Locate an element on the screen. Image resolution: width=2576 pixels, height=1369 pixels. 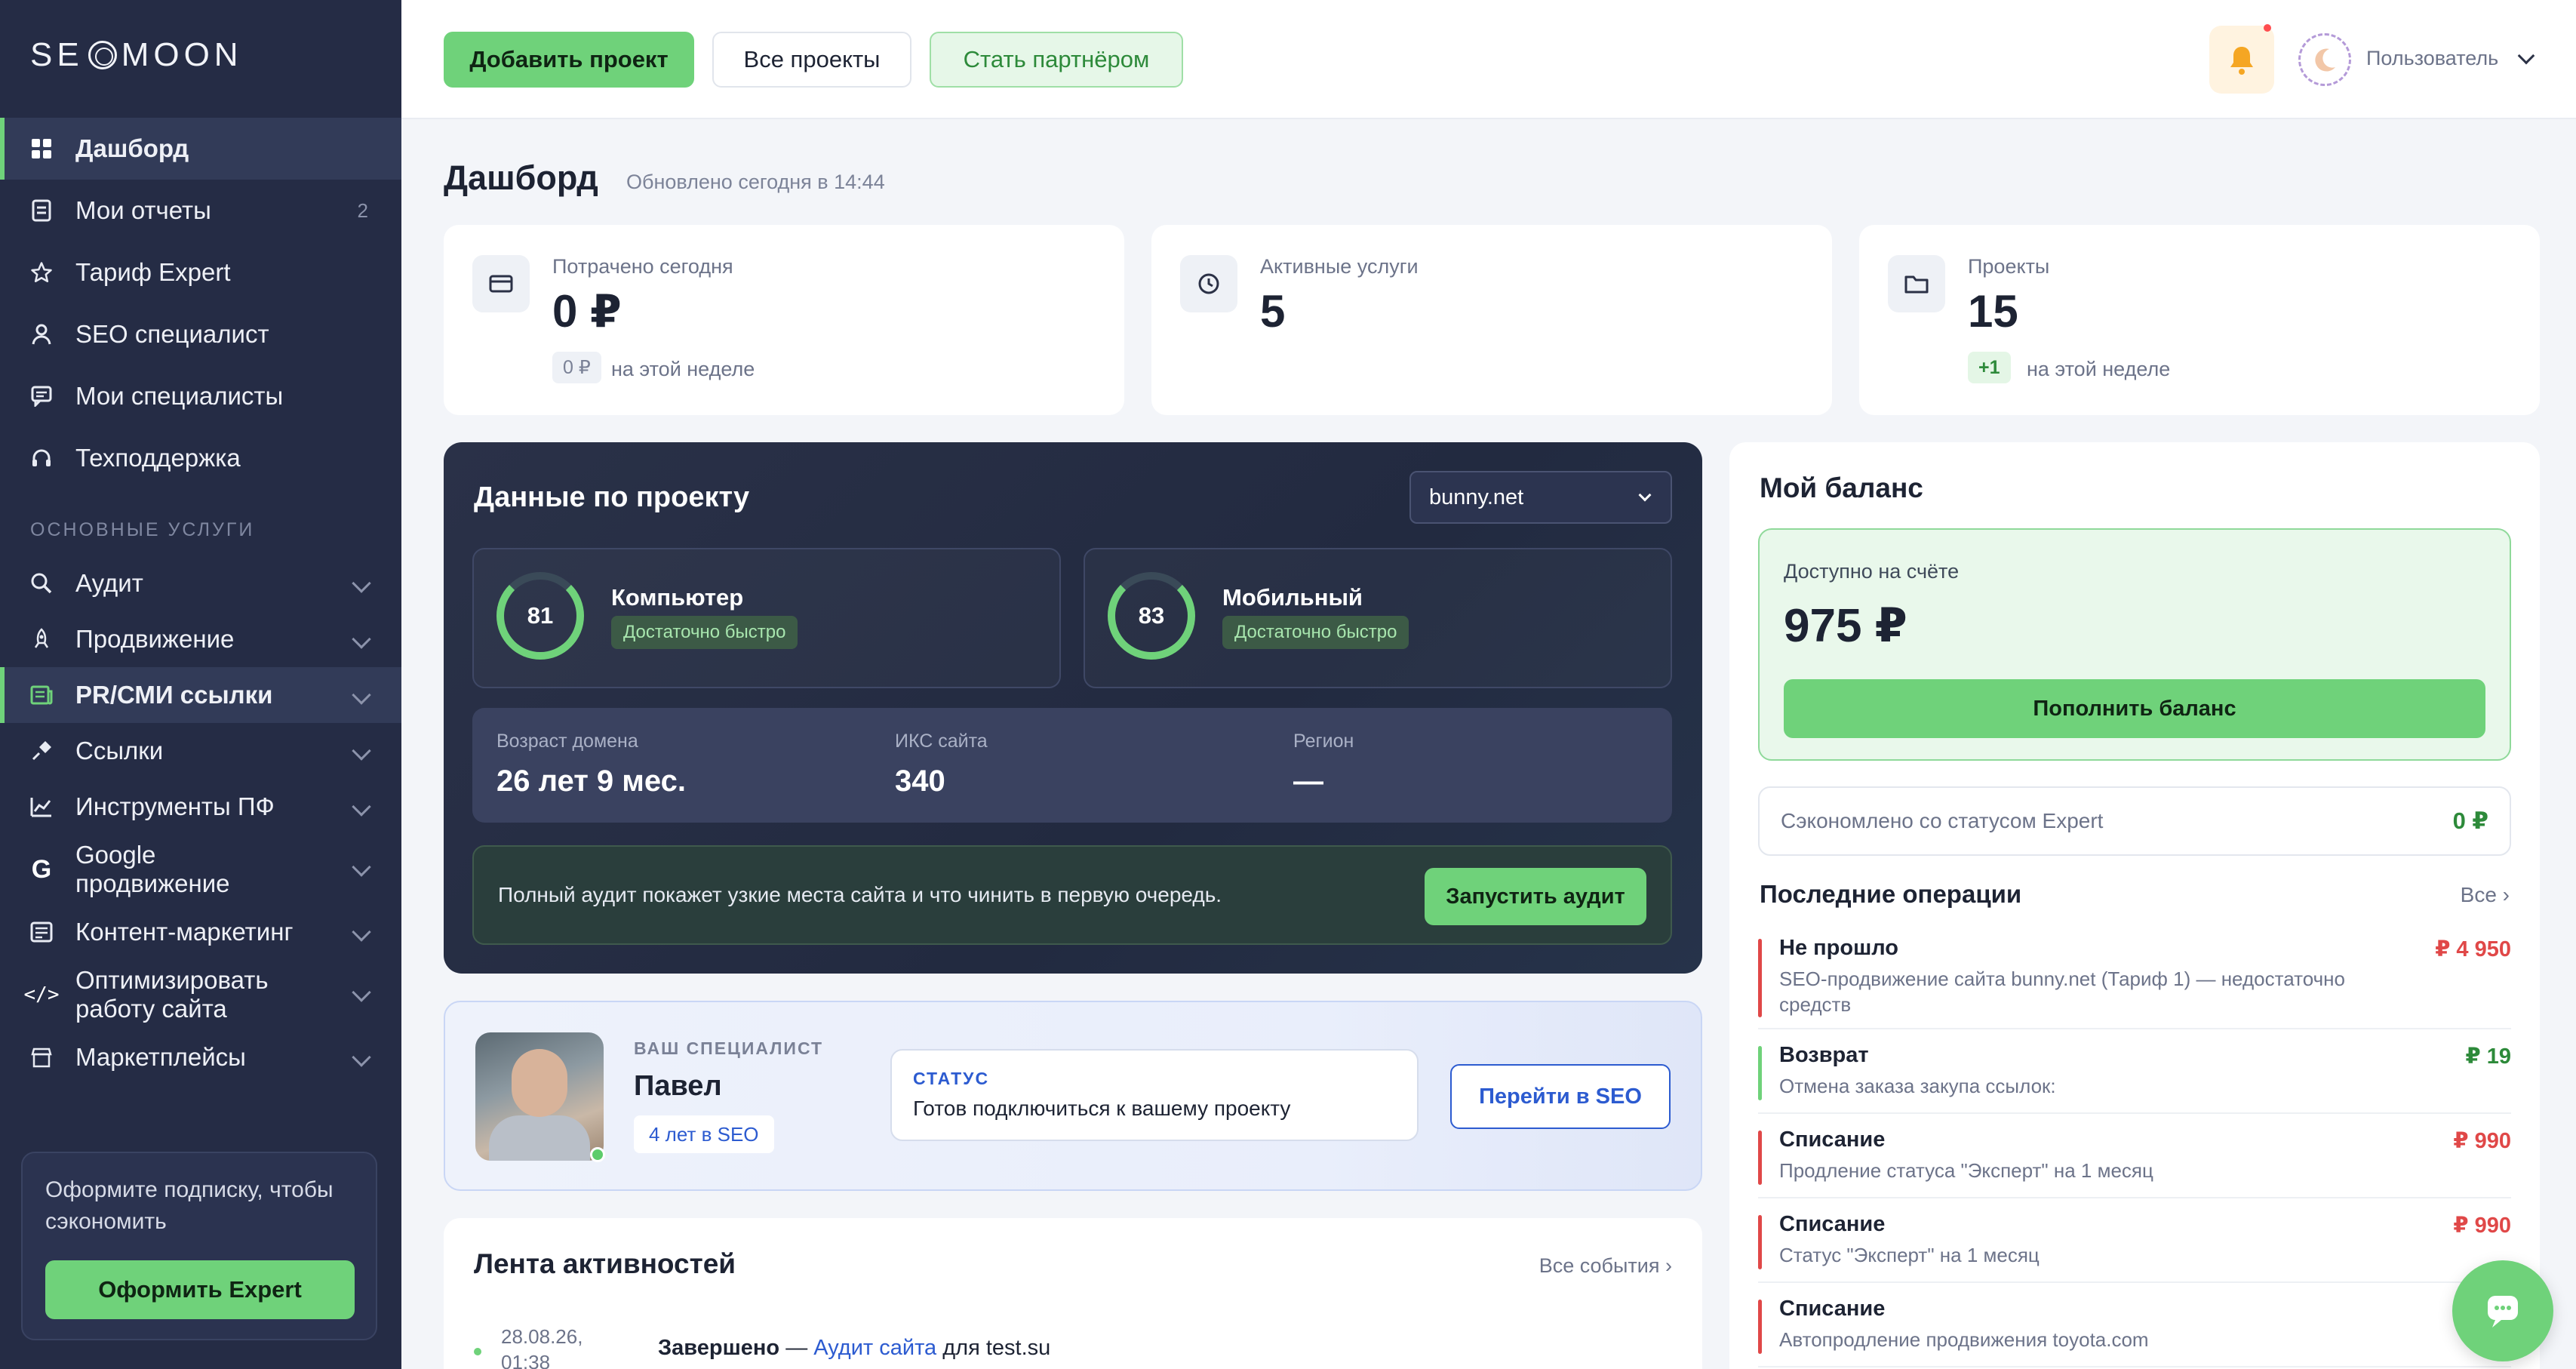
operation-title: Возврат is located at coordinates (1824, 1055).